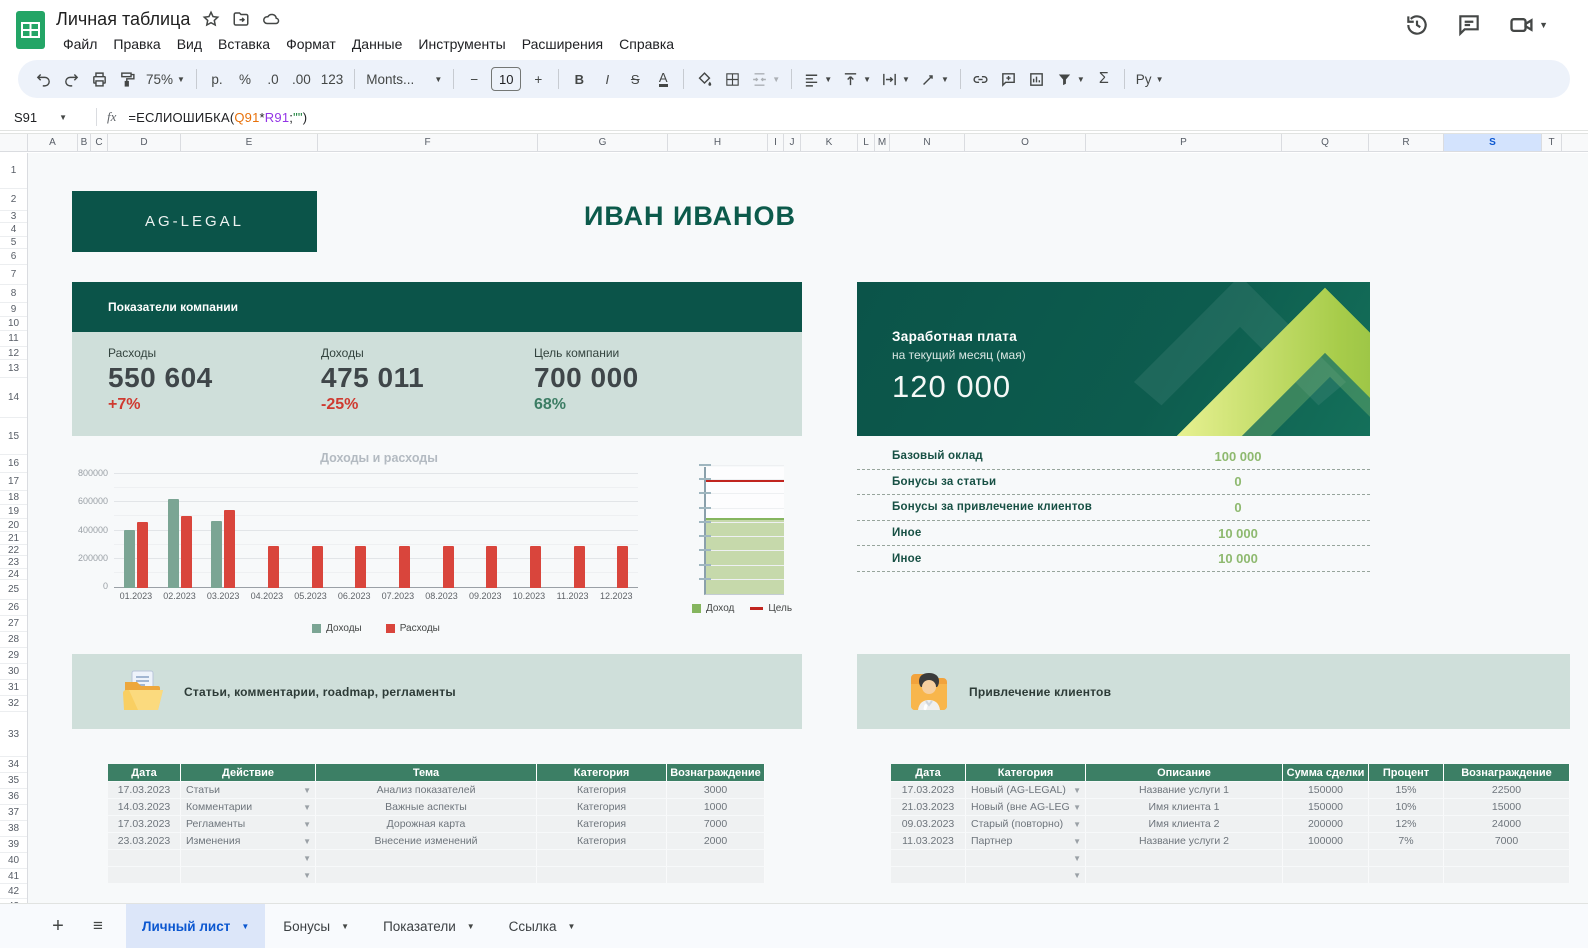 This screenshot has width=1588, height=948. What do you see at coordinates (13, 200) in the screenshot?
I see `row-header-2: 2` at bounding box center [13, 200].